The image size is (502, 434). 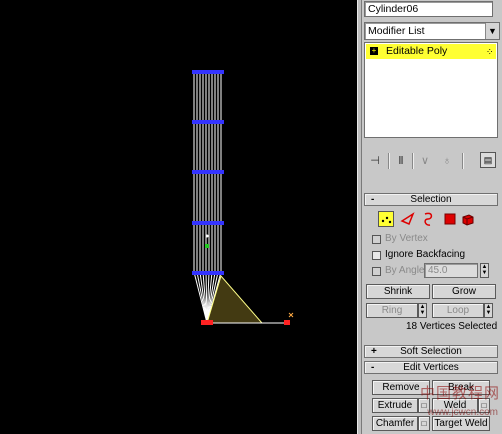 What do you see at coordinates (428, 9) in the screenshot?
I see `object-name-field: Cylinder06` at bounding box center [428, 9].